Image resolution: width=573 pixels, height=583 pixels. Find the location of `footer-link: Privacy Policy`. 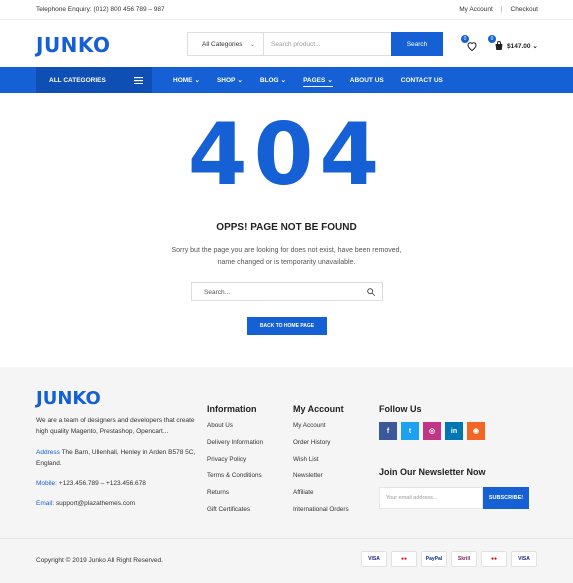

footer-link: Privacy Policy is located at coordinates (235, 464).